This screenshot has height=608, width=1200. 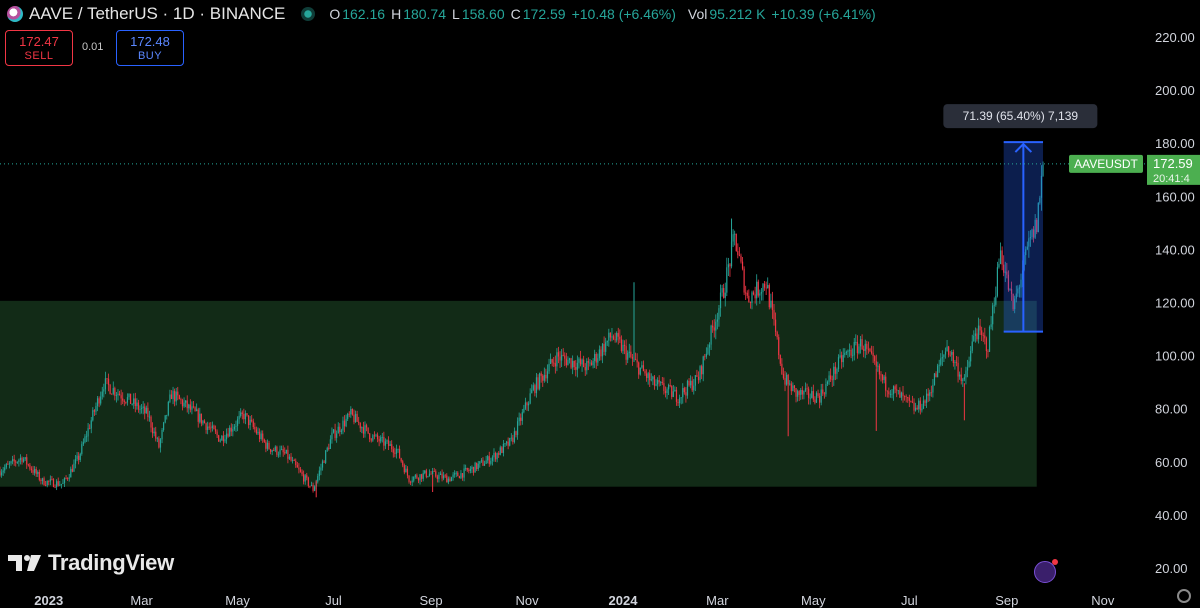 I want to click on buy-button: 172.48 BUY, so click(x=150, y=48).